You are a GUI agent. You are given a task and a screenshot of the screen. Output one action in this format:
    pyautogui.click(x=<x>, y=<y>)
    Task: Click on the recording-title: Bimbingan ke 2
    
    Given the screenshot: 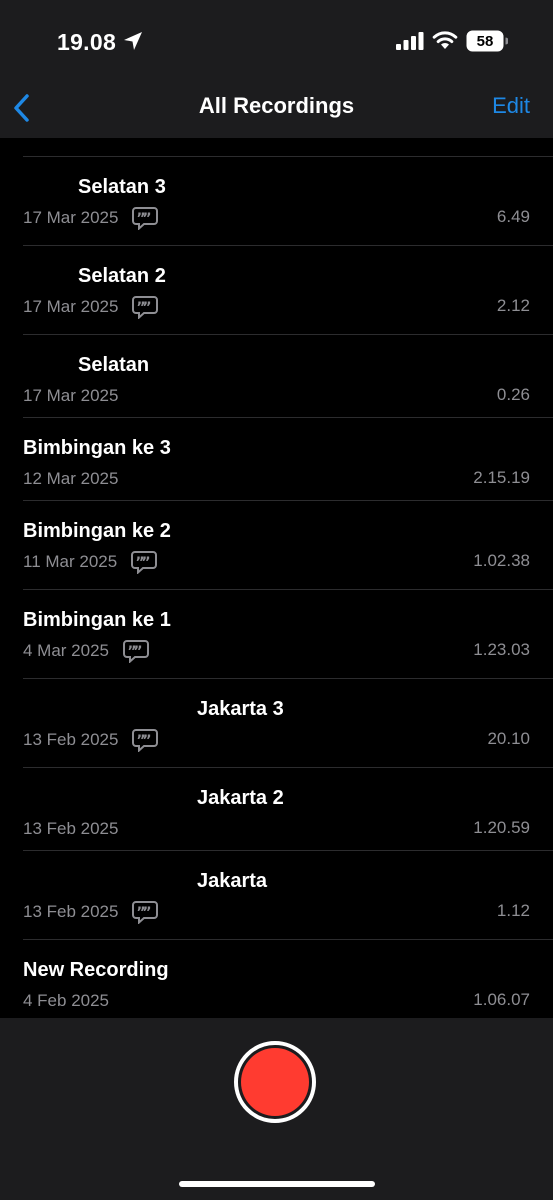 What is the action you would take?
    pyautogui.click(x=97, y=531)
    